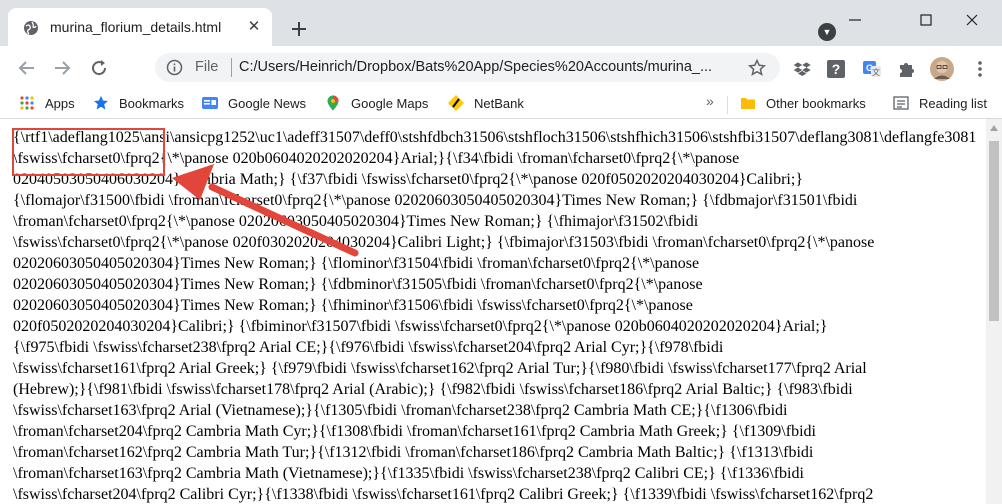  Describe the element at coordinates (390, 103) in the screenshot. I see `bookmark-label: Google Maps` at that location.